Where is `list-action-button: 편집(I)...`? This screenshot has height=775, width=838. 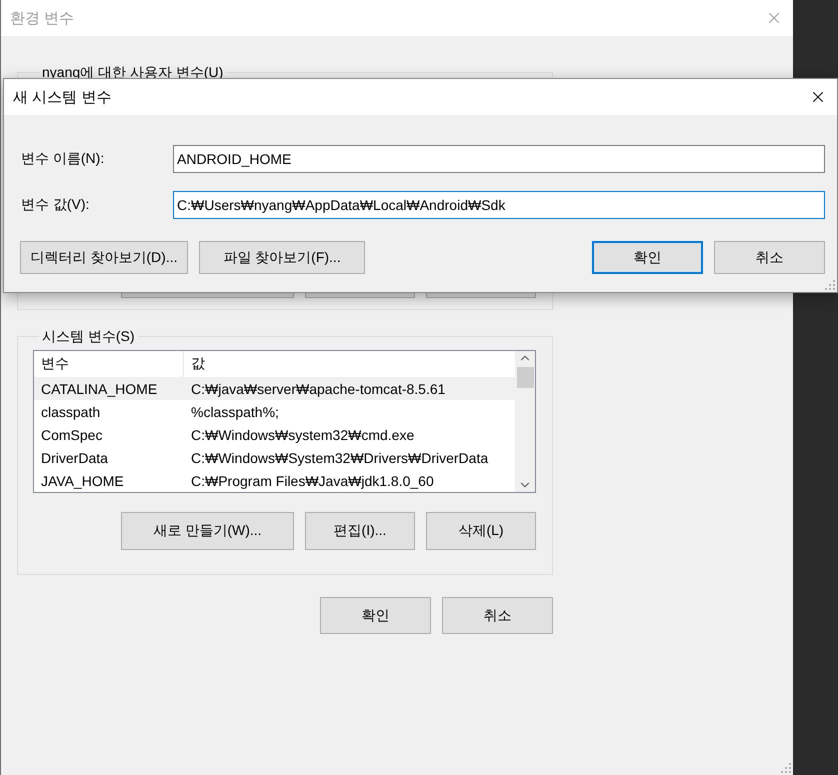 list-action-button: 편집(I)... is located at coordinates (360, 531).